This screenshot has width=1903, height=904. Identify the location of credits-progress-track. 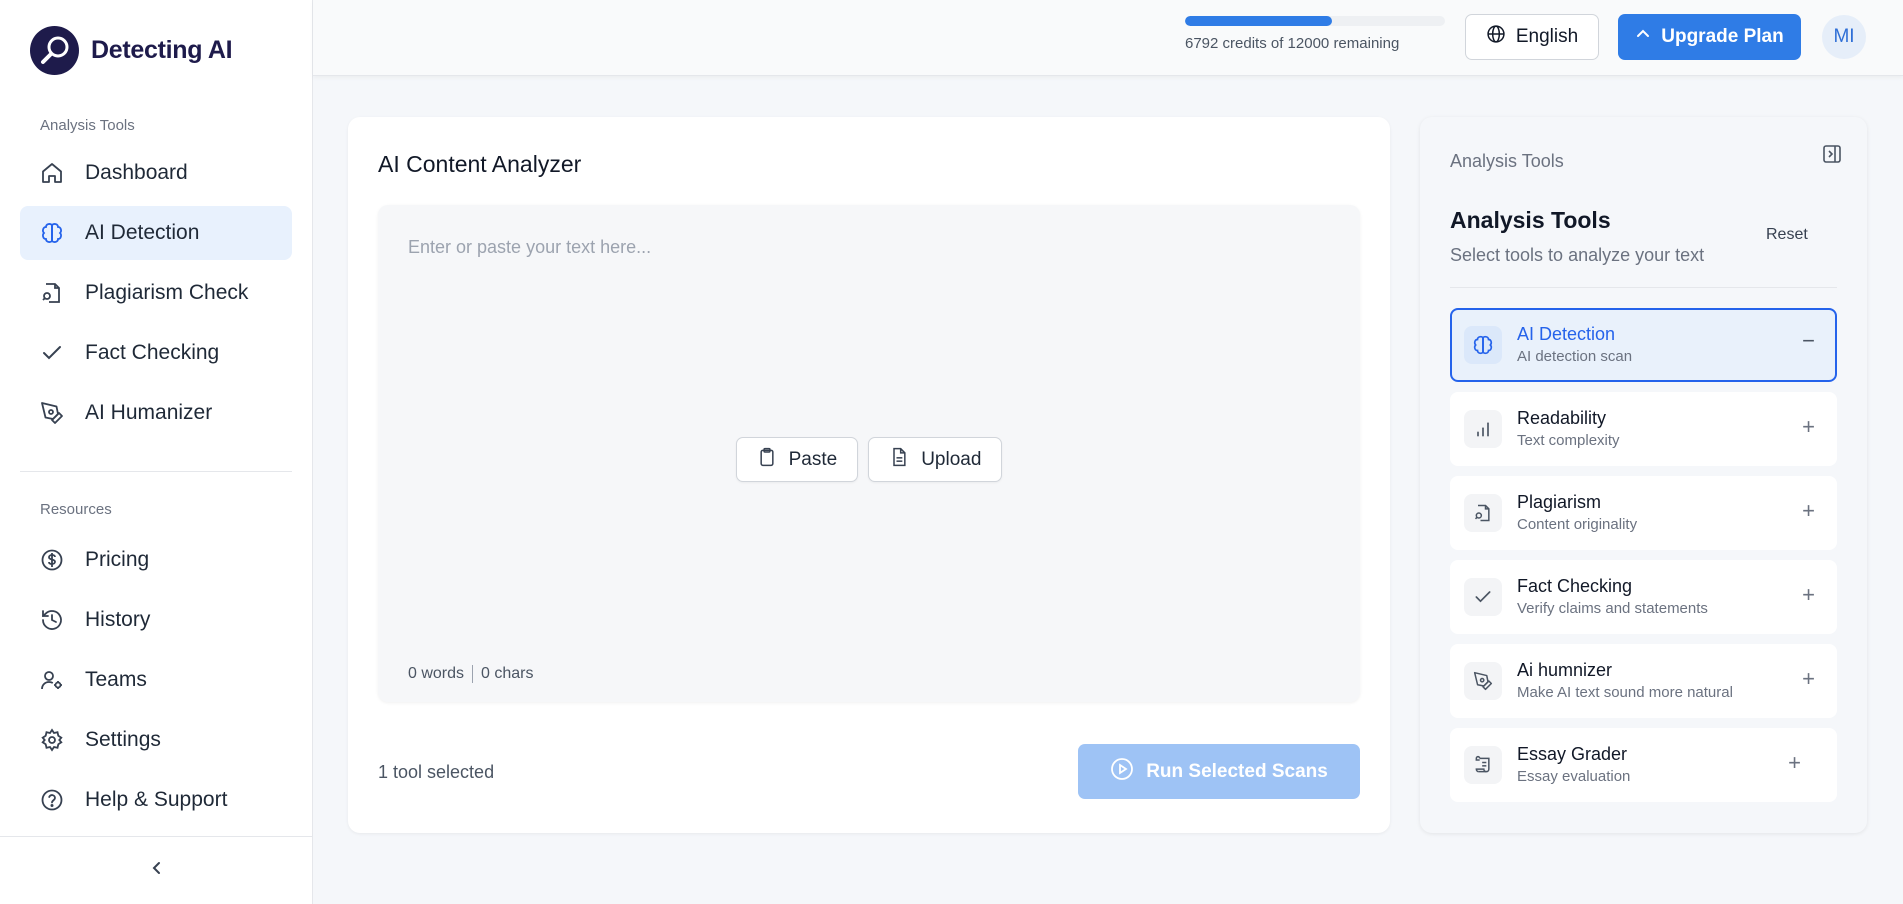
(1315, 21).